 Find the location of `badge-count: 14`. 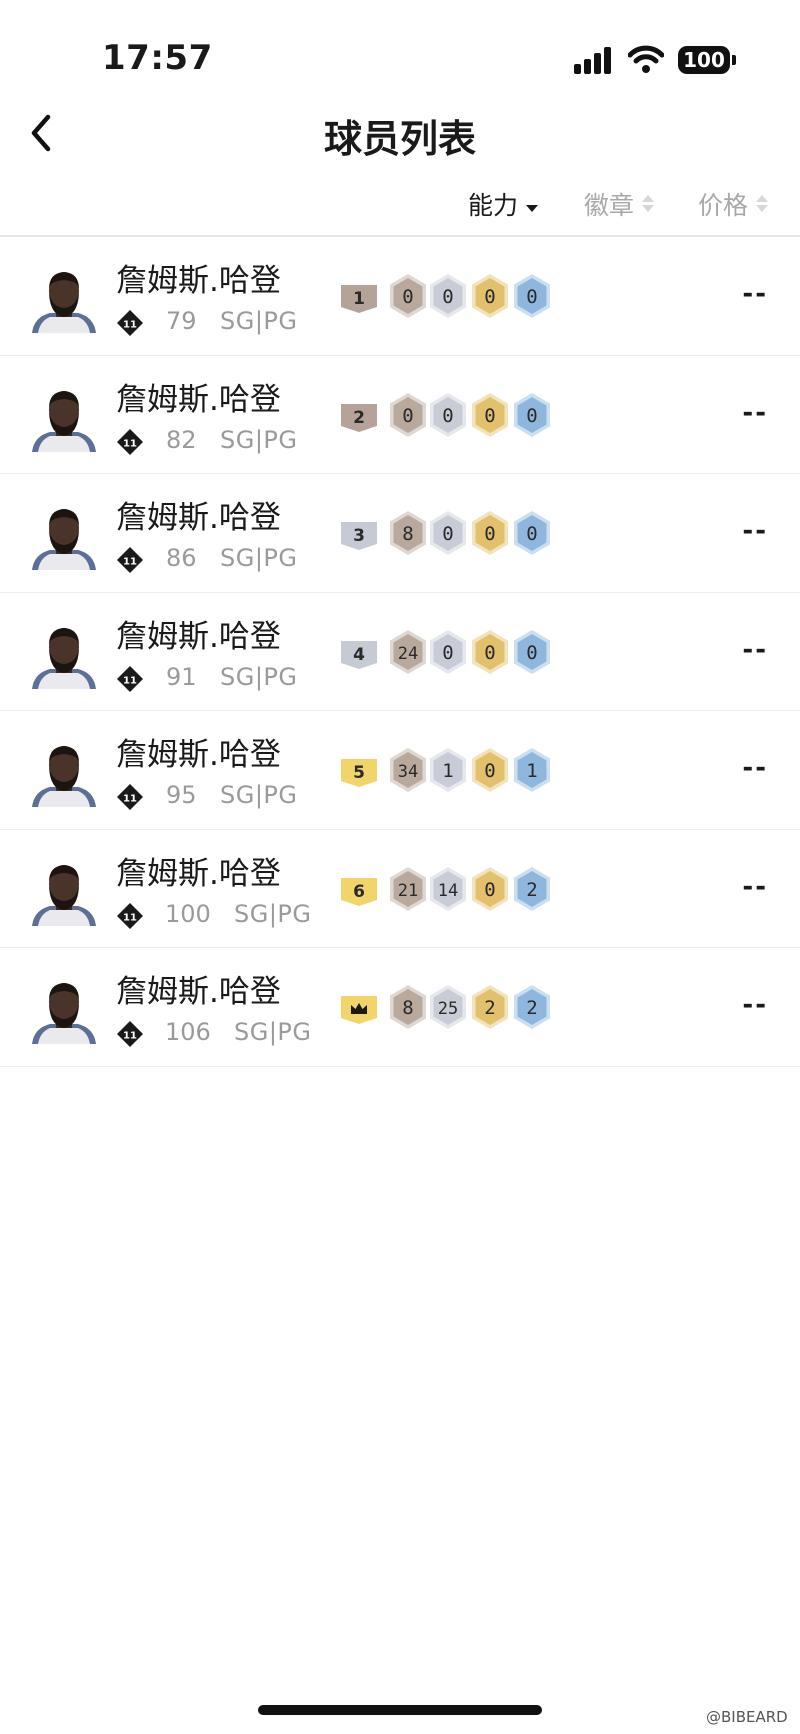

badge-count: 14 is located at coordinates (448, 891).